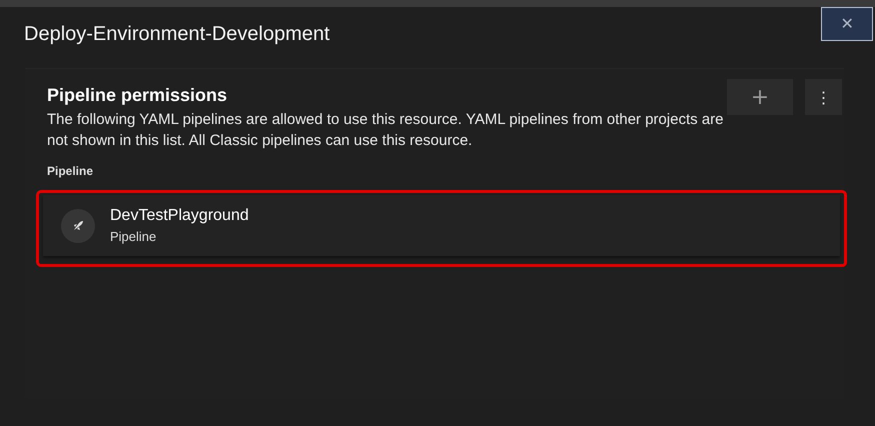 Image resolution: width=875 pixels, height=426 pixels. I want to click on section-description: The following YAML pipelines are allowed to use this resource. YAML pipelines from other projects are not shown in this list. All Classic pipelines can use this resource., so click(385, 130).